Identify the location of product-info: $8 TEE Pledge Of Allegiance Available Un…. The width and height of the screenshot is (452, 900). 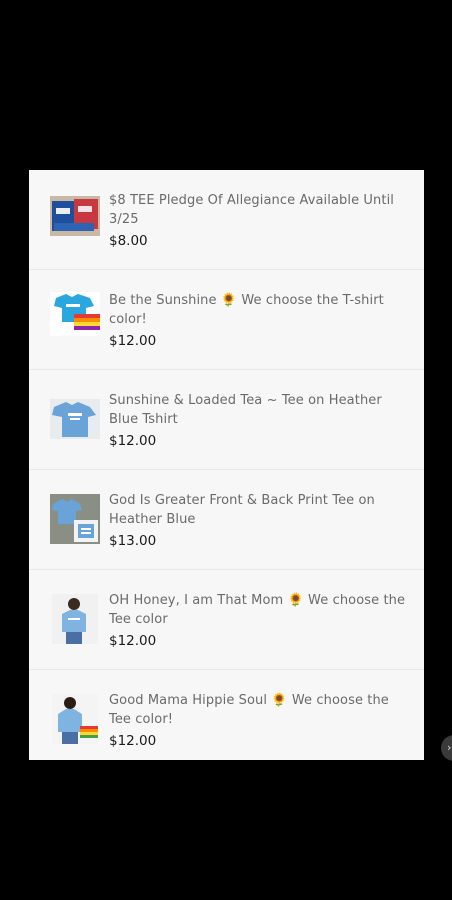
(259, 220).